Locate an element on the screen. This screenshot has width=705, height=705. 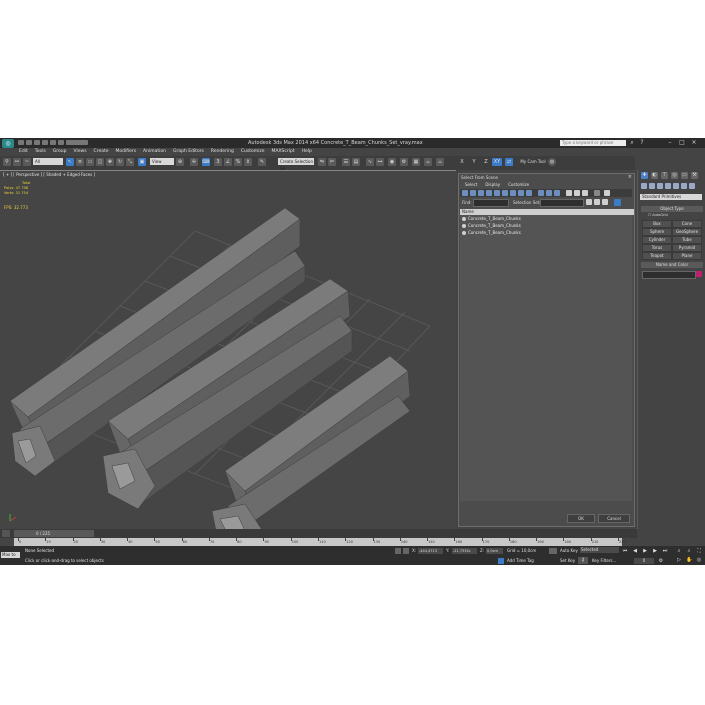
snaps-toggle-icon: 3 is located at coordinates (218, 162).